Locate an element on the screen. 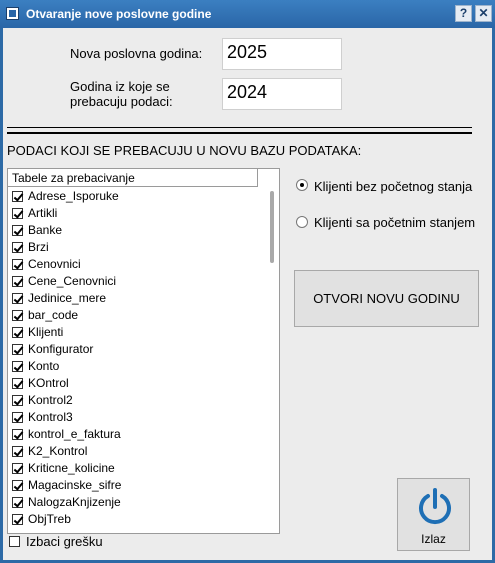 The image size is (495, 563). app-window-icon is located at coordinates (12, 13).